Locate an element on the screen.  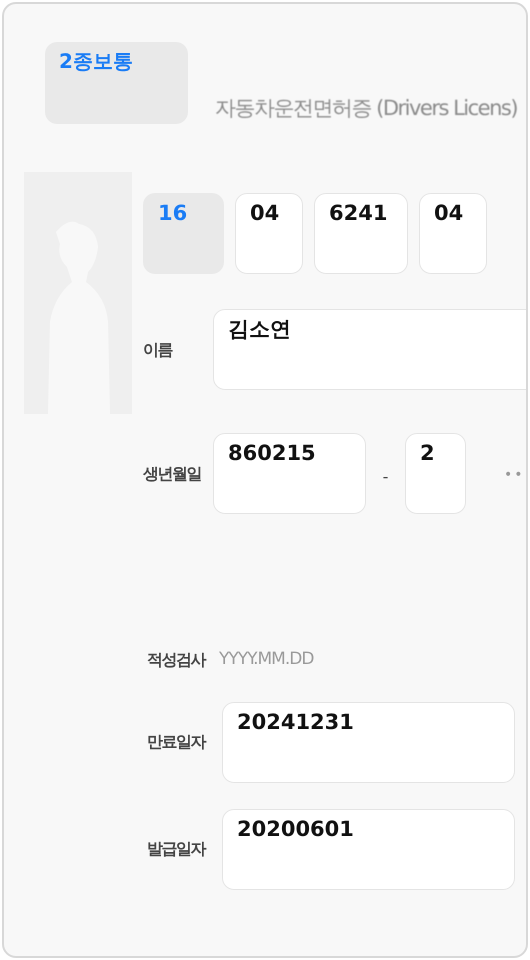
name-field: 김소연 is located at coordinates (369, 349).